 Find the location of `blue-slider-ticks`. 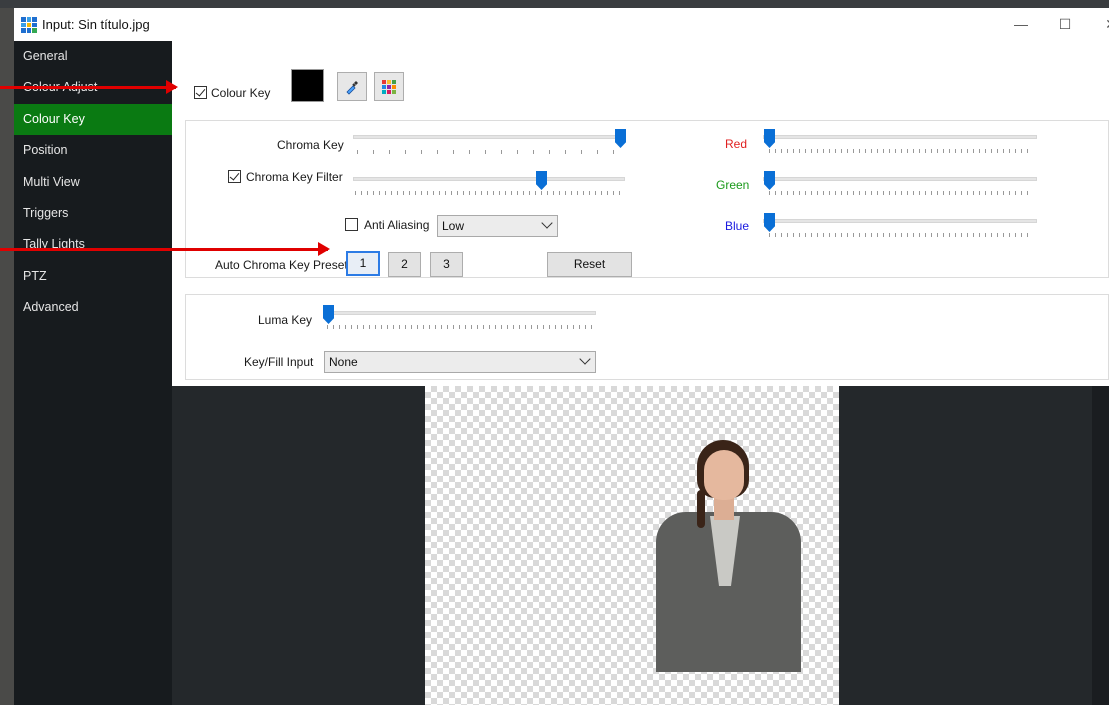

blue-slider-ticks is located at coordinates (901, 235).